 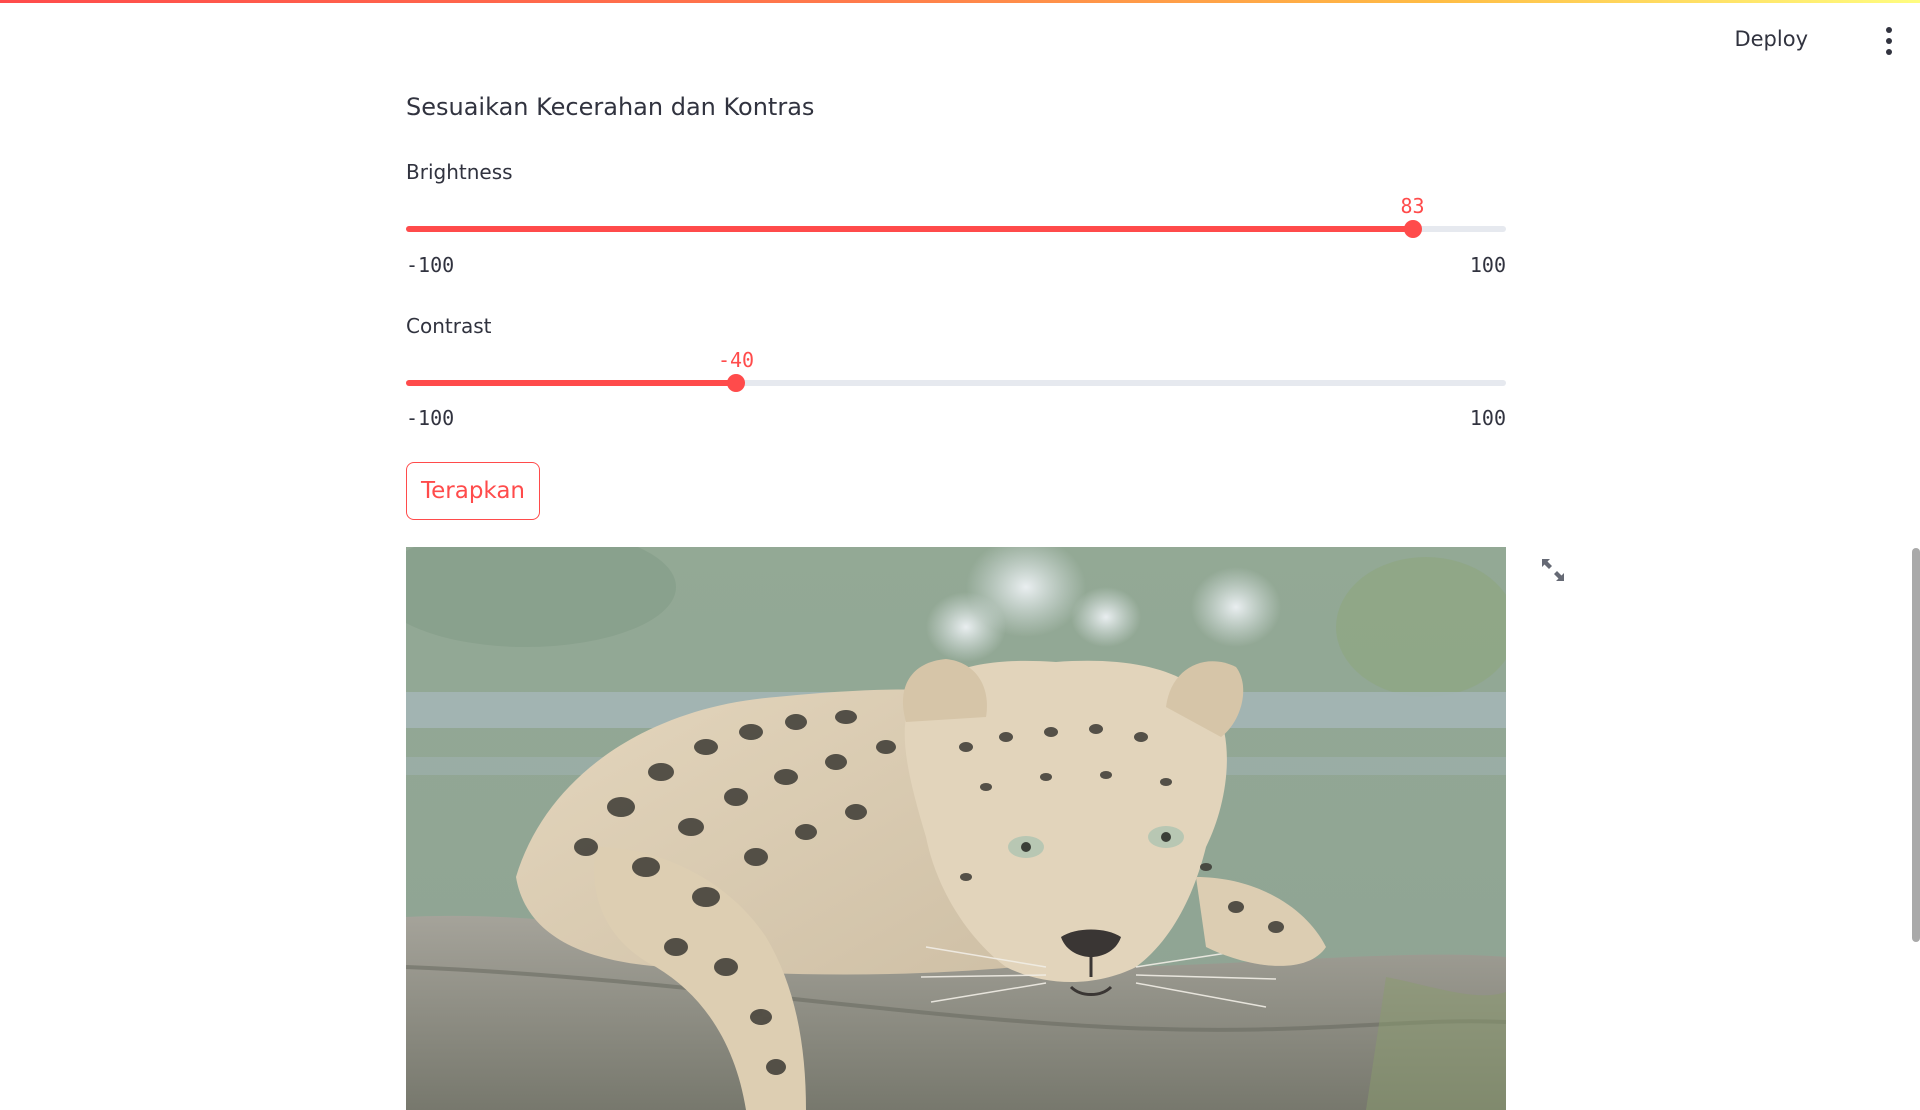 I want to click on apply-button: Terapkan, so click(x=473, y=491).